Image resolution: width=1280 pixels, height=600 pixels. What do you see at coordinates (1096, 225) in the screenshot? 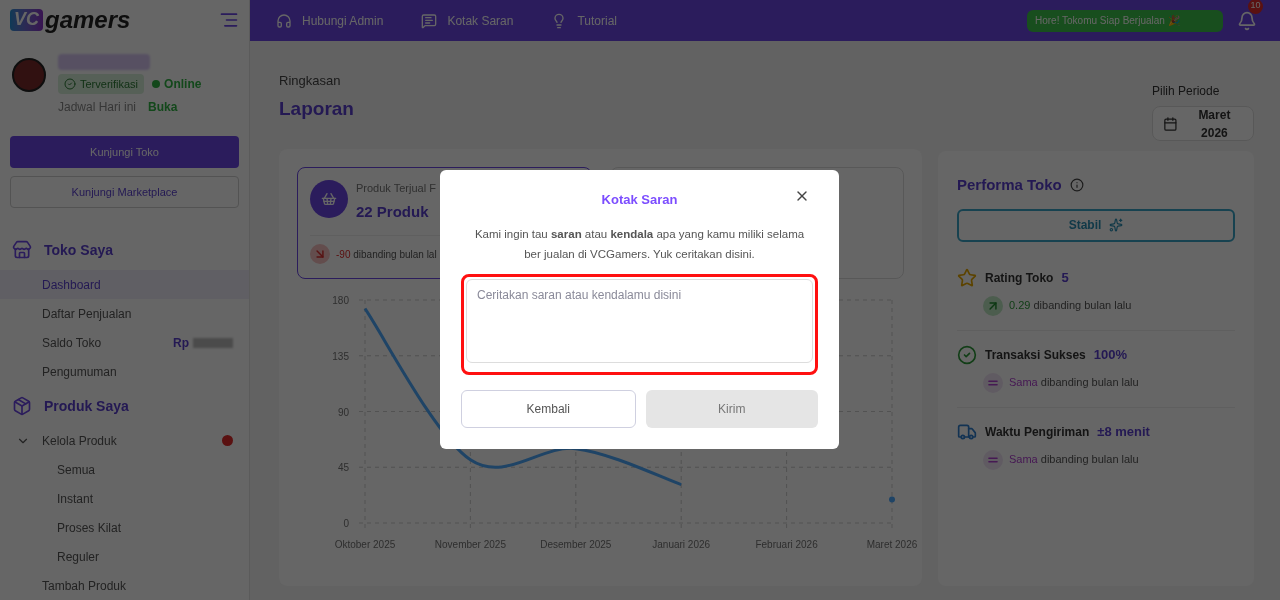
I see `status-banner: Stabil` at bounding box center [1096, 225].